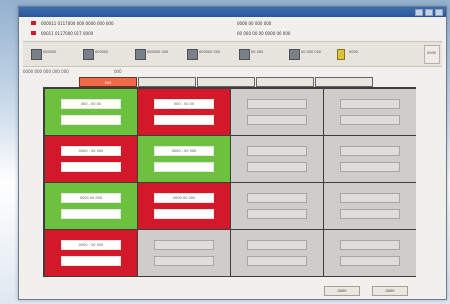  Describe the element at coordinates (439, 12) in the screenshot. I see `close-icon` at that location.